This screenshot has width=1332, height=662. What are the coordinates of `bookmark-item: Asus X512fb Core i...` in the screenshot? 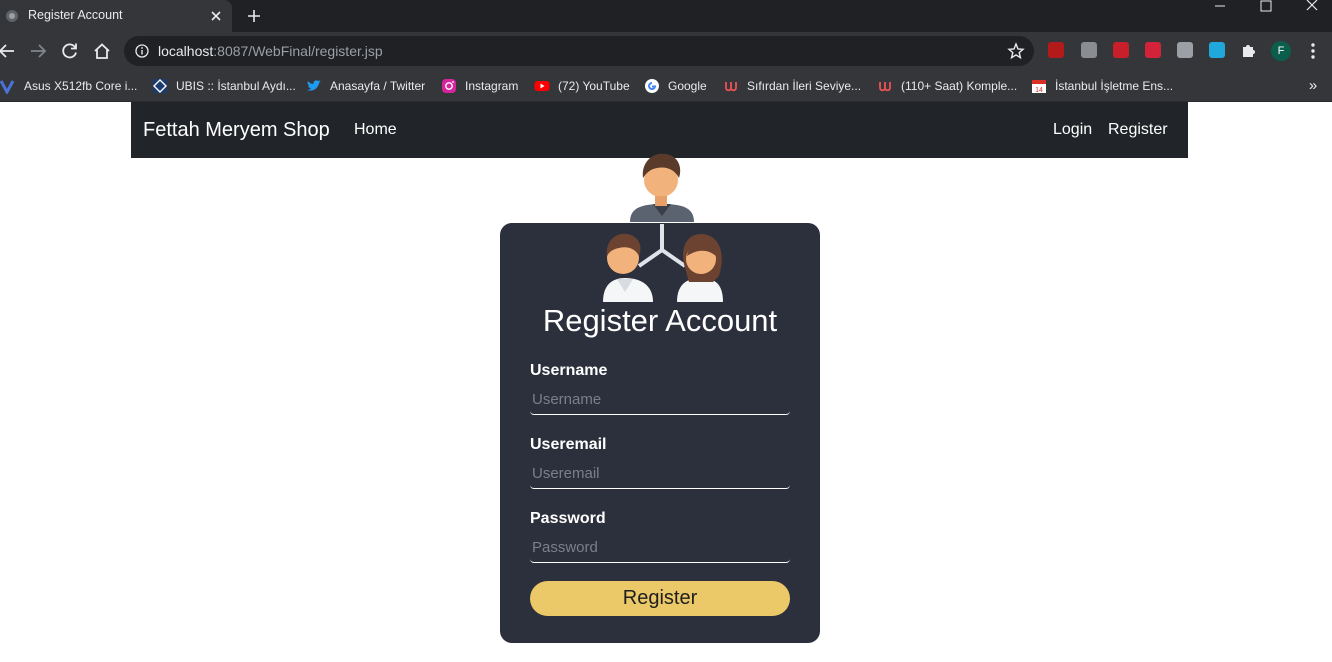 It's located at (68, 86).